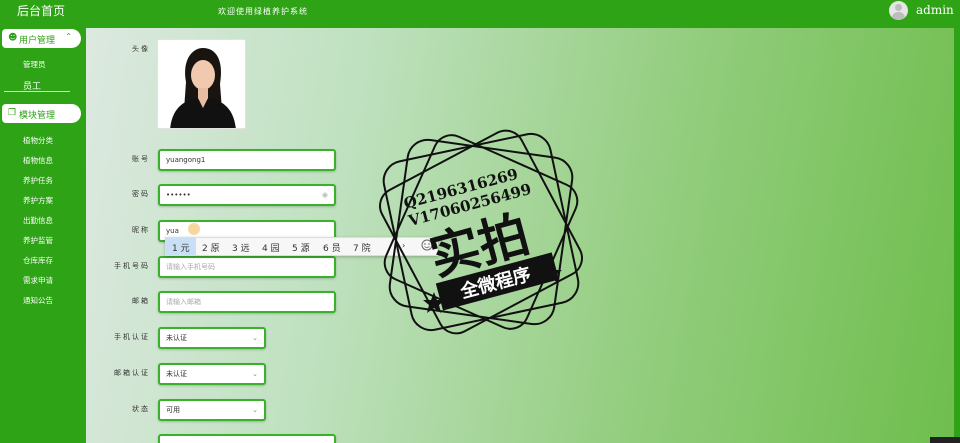 This screenshot has height=443, width=960. I want to click on sidebar-item-care-plan: 养护方案, so click(39, 200).